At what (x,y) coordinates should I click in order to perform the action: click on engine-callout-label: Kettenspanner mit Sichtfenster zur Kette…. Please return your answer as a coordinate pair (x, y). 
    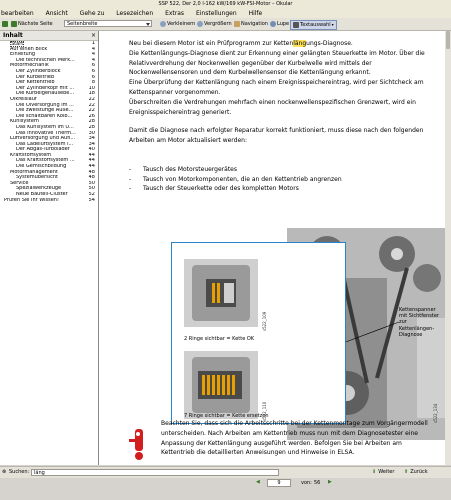
    Looking at the image, I should click on (419, 322).